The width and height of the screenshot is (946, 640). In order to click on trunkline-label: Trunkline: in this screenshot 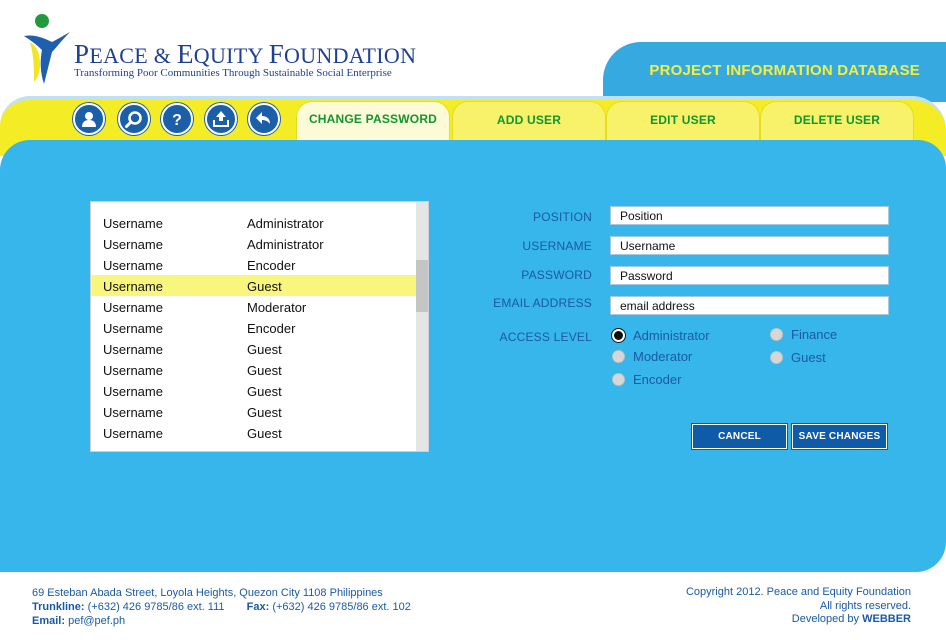, I will do `click(58, 607)`.